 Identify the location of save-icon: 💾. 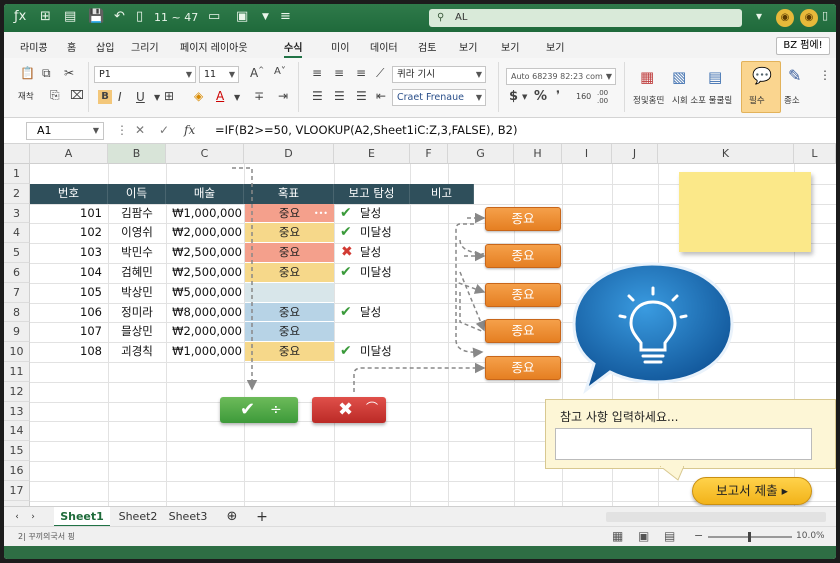
(96, 16).